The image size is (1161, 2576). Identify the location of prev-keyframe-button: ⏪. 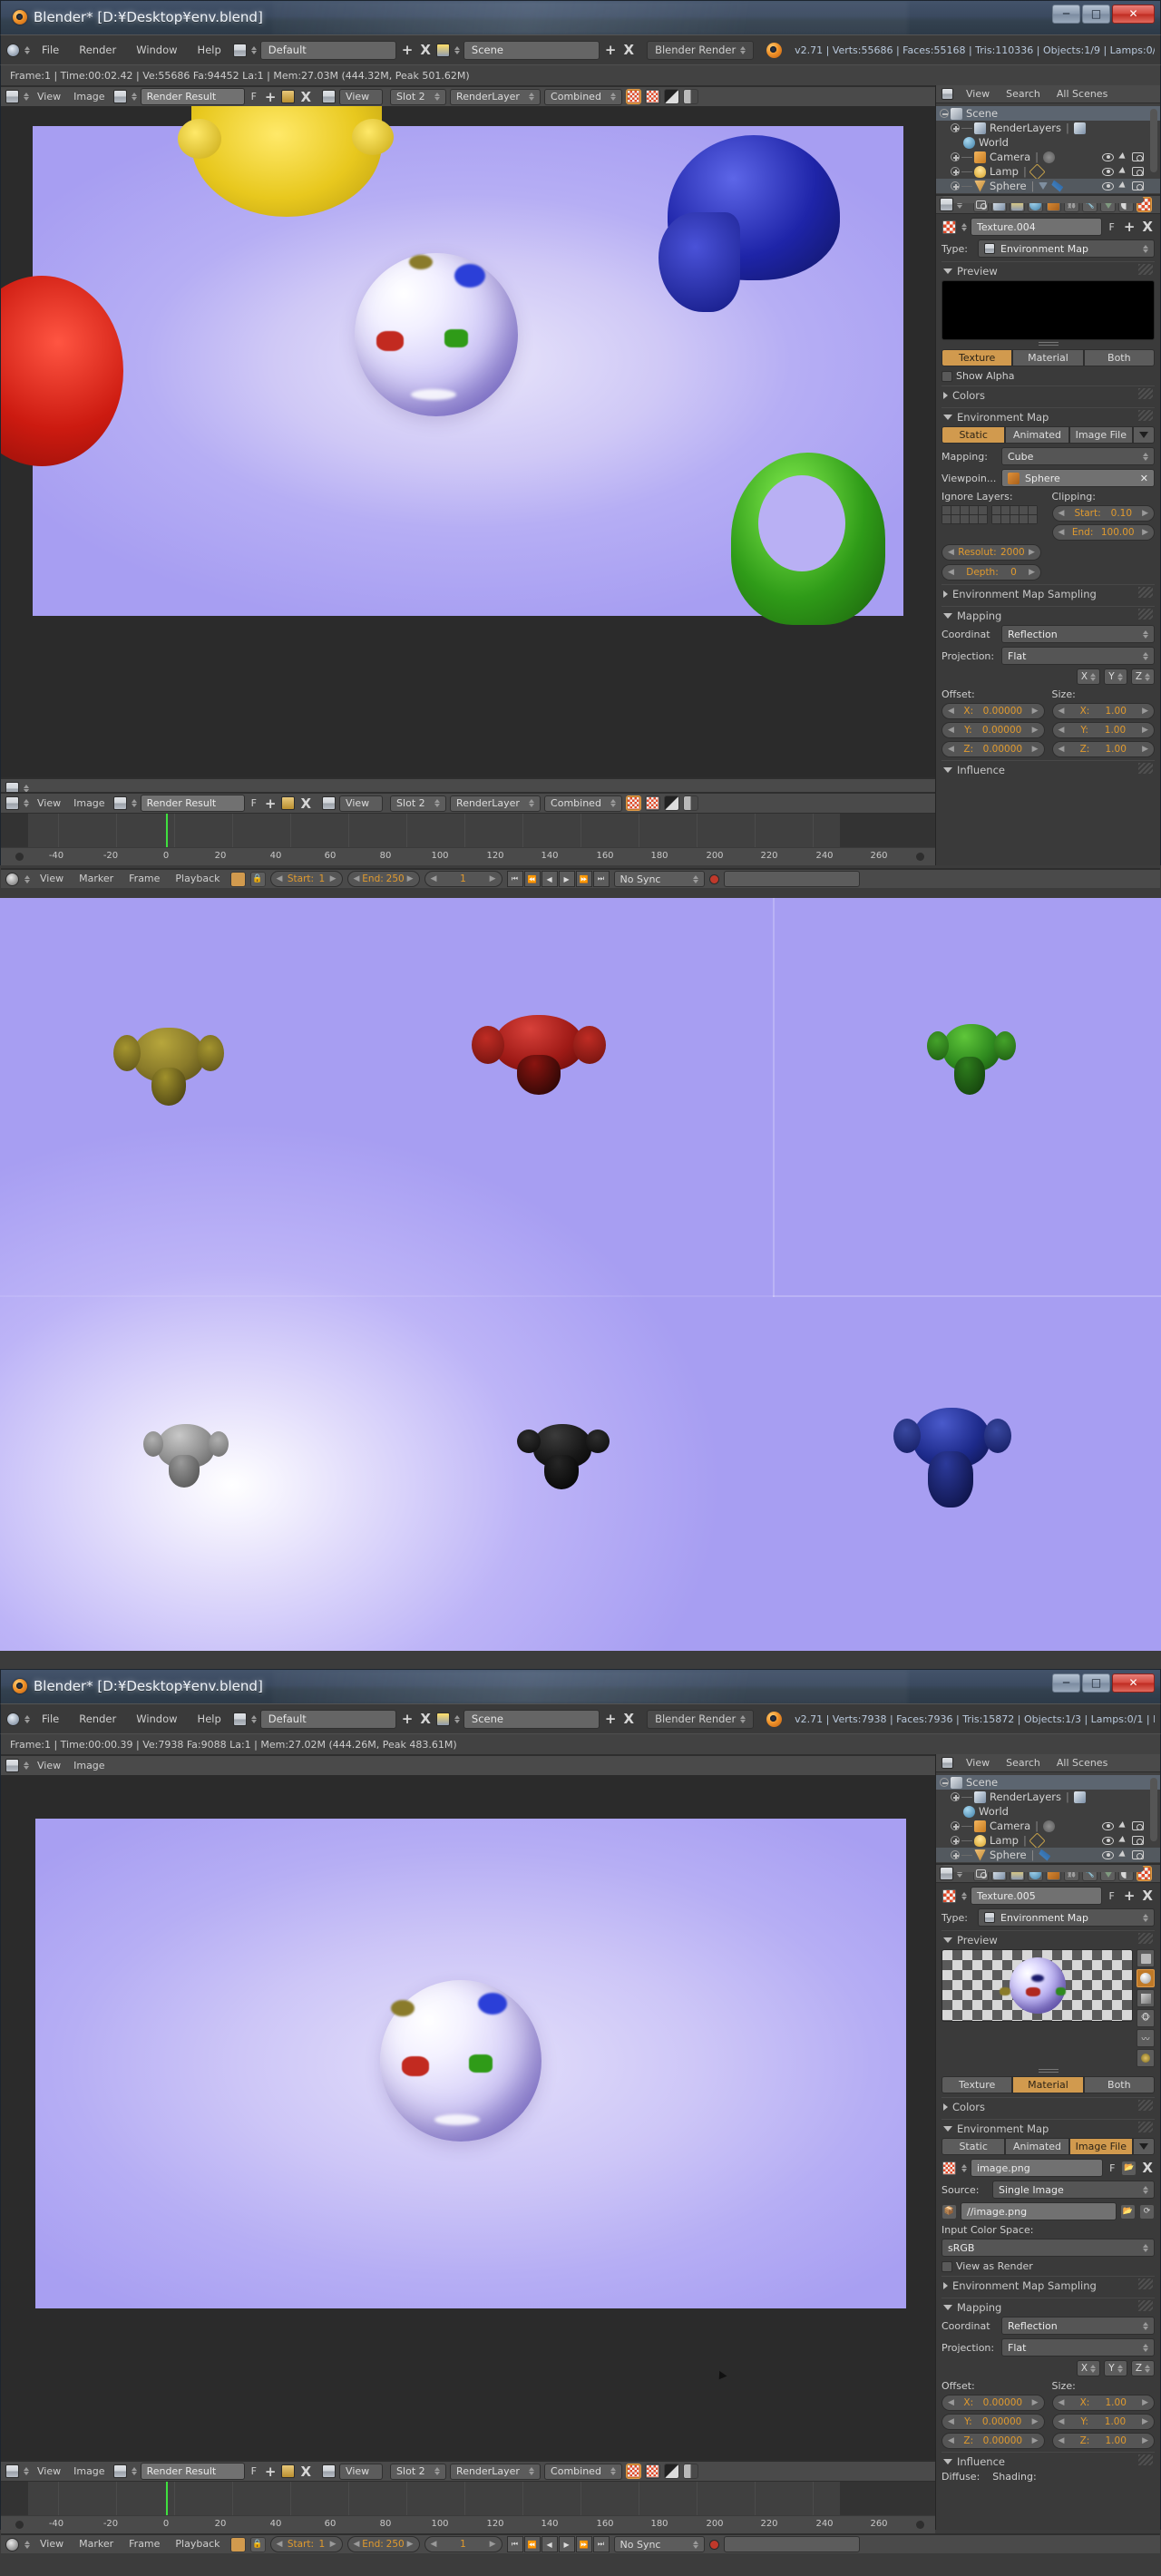
(532, 879).